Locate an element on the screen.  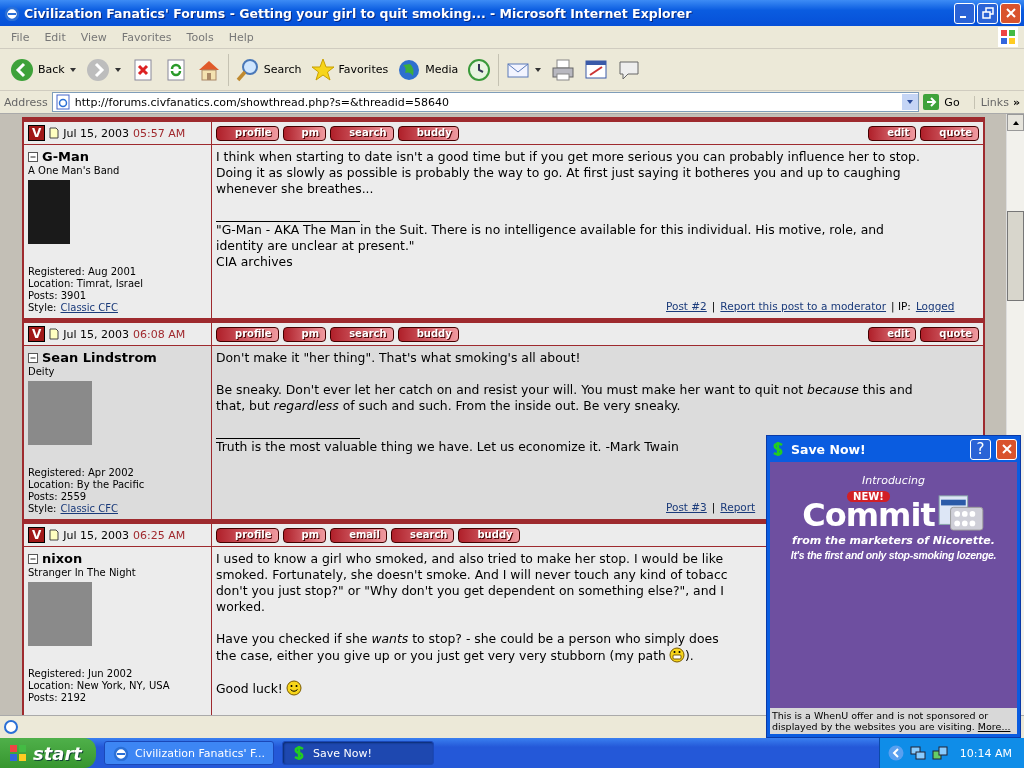
post-text: ). is located at coordinates (689, 655).